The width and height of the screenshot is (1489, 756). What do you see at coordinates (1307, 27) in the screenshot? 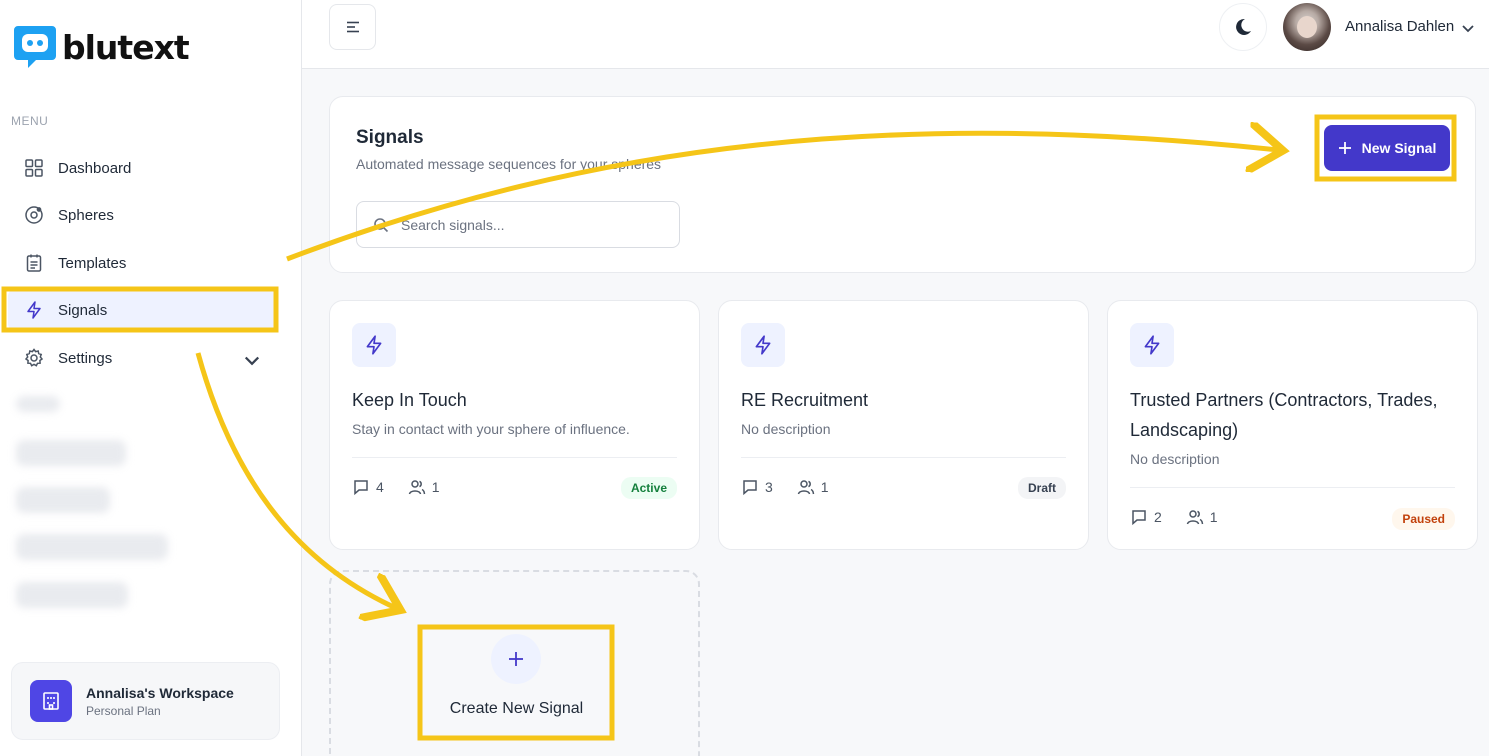
I see `avatar` at bounding box center [1307, 27].